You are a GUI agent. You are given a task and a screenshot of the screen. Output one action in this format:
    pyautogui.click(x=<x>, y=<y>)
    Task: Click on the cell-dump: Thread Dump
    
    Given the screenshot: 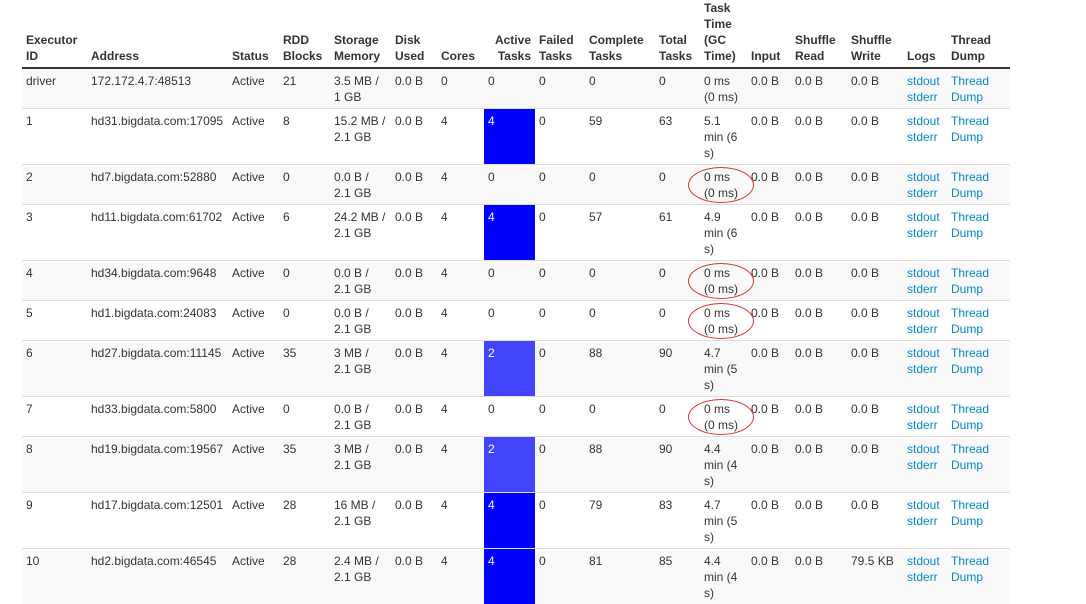 What is the action you would take?
    pyautogui.click(x=978, y=137)
    